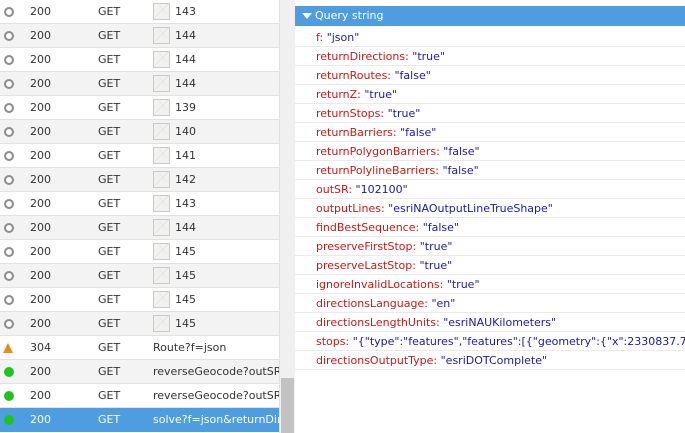  Describe the element at coordinates (490, 16) in the screenshot. I see `query-string-section-header: Query string` at that location.